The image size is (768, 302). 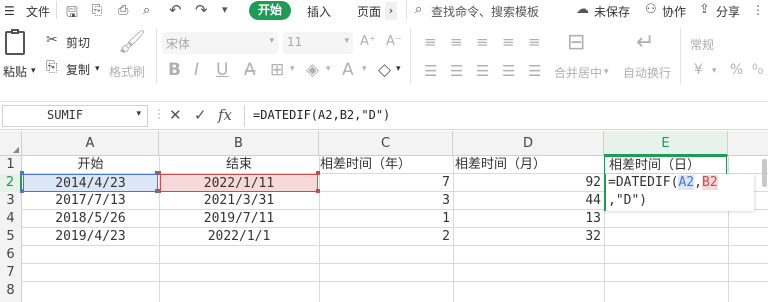 I want to click on fill-dropdown-icon: ▾, so click(x=328, y=69).